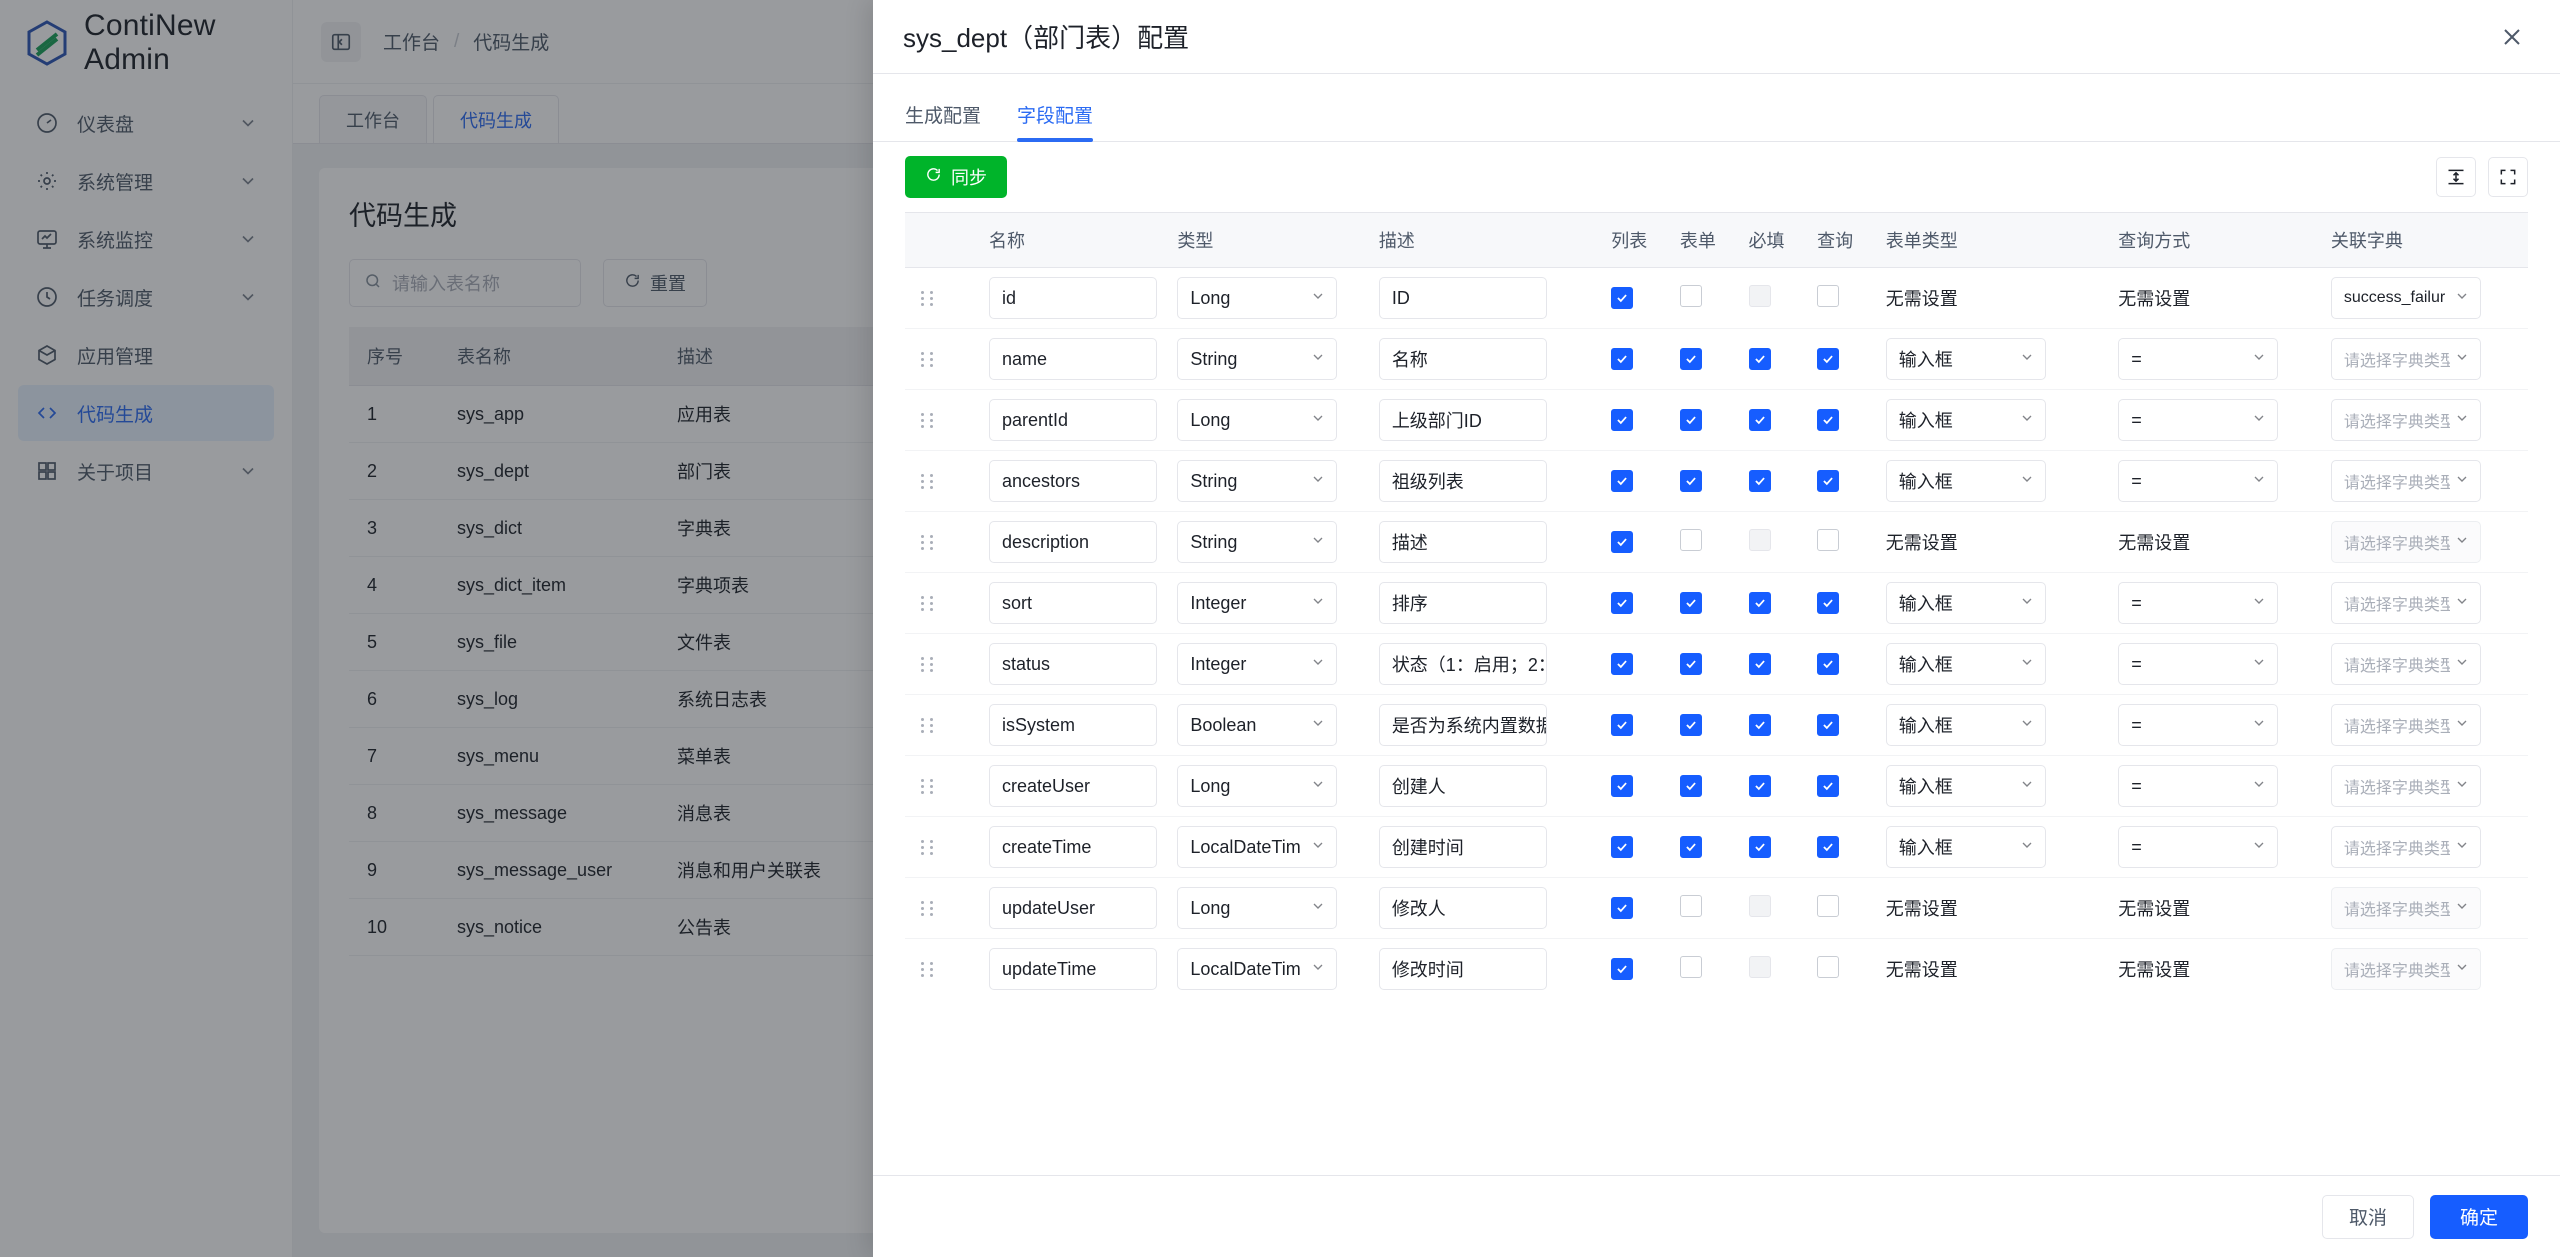  Describe the element at coordinates (1257, 603) in the screenshot. I see `field-type-select: Integer` at that location.